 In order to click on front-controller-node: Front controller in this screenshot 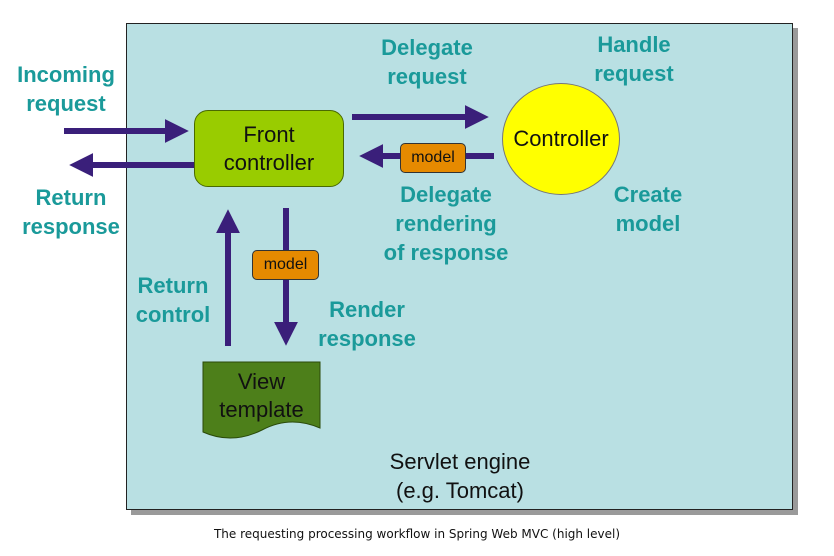, I will do `click(269, 148)`.